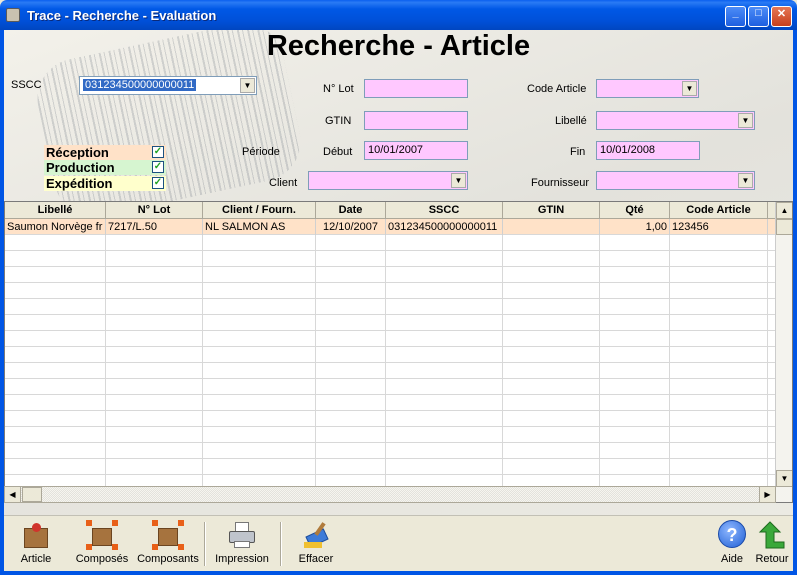  What do you see at coordinates (772, 545) in the screenshot?
I see `retour-button: Retour` at bounding box center [772, 545].